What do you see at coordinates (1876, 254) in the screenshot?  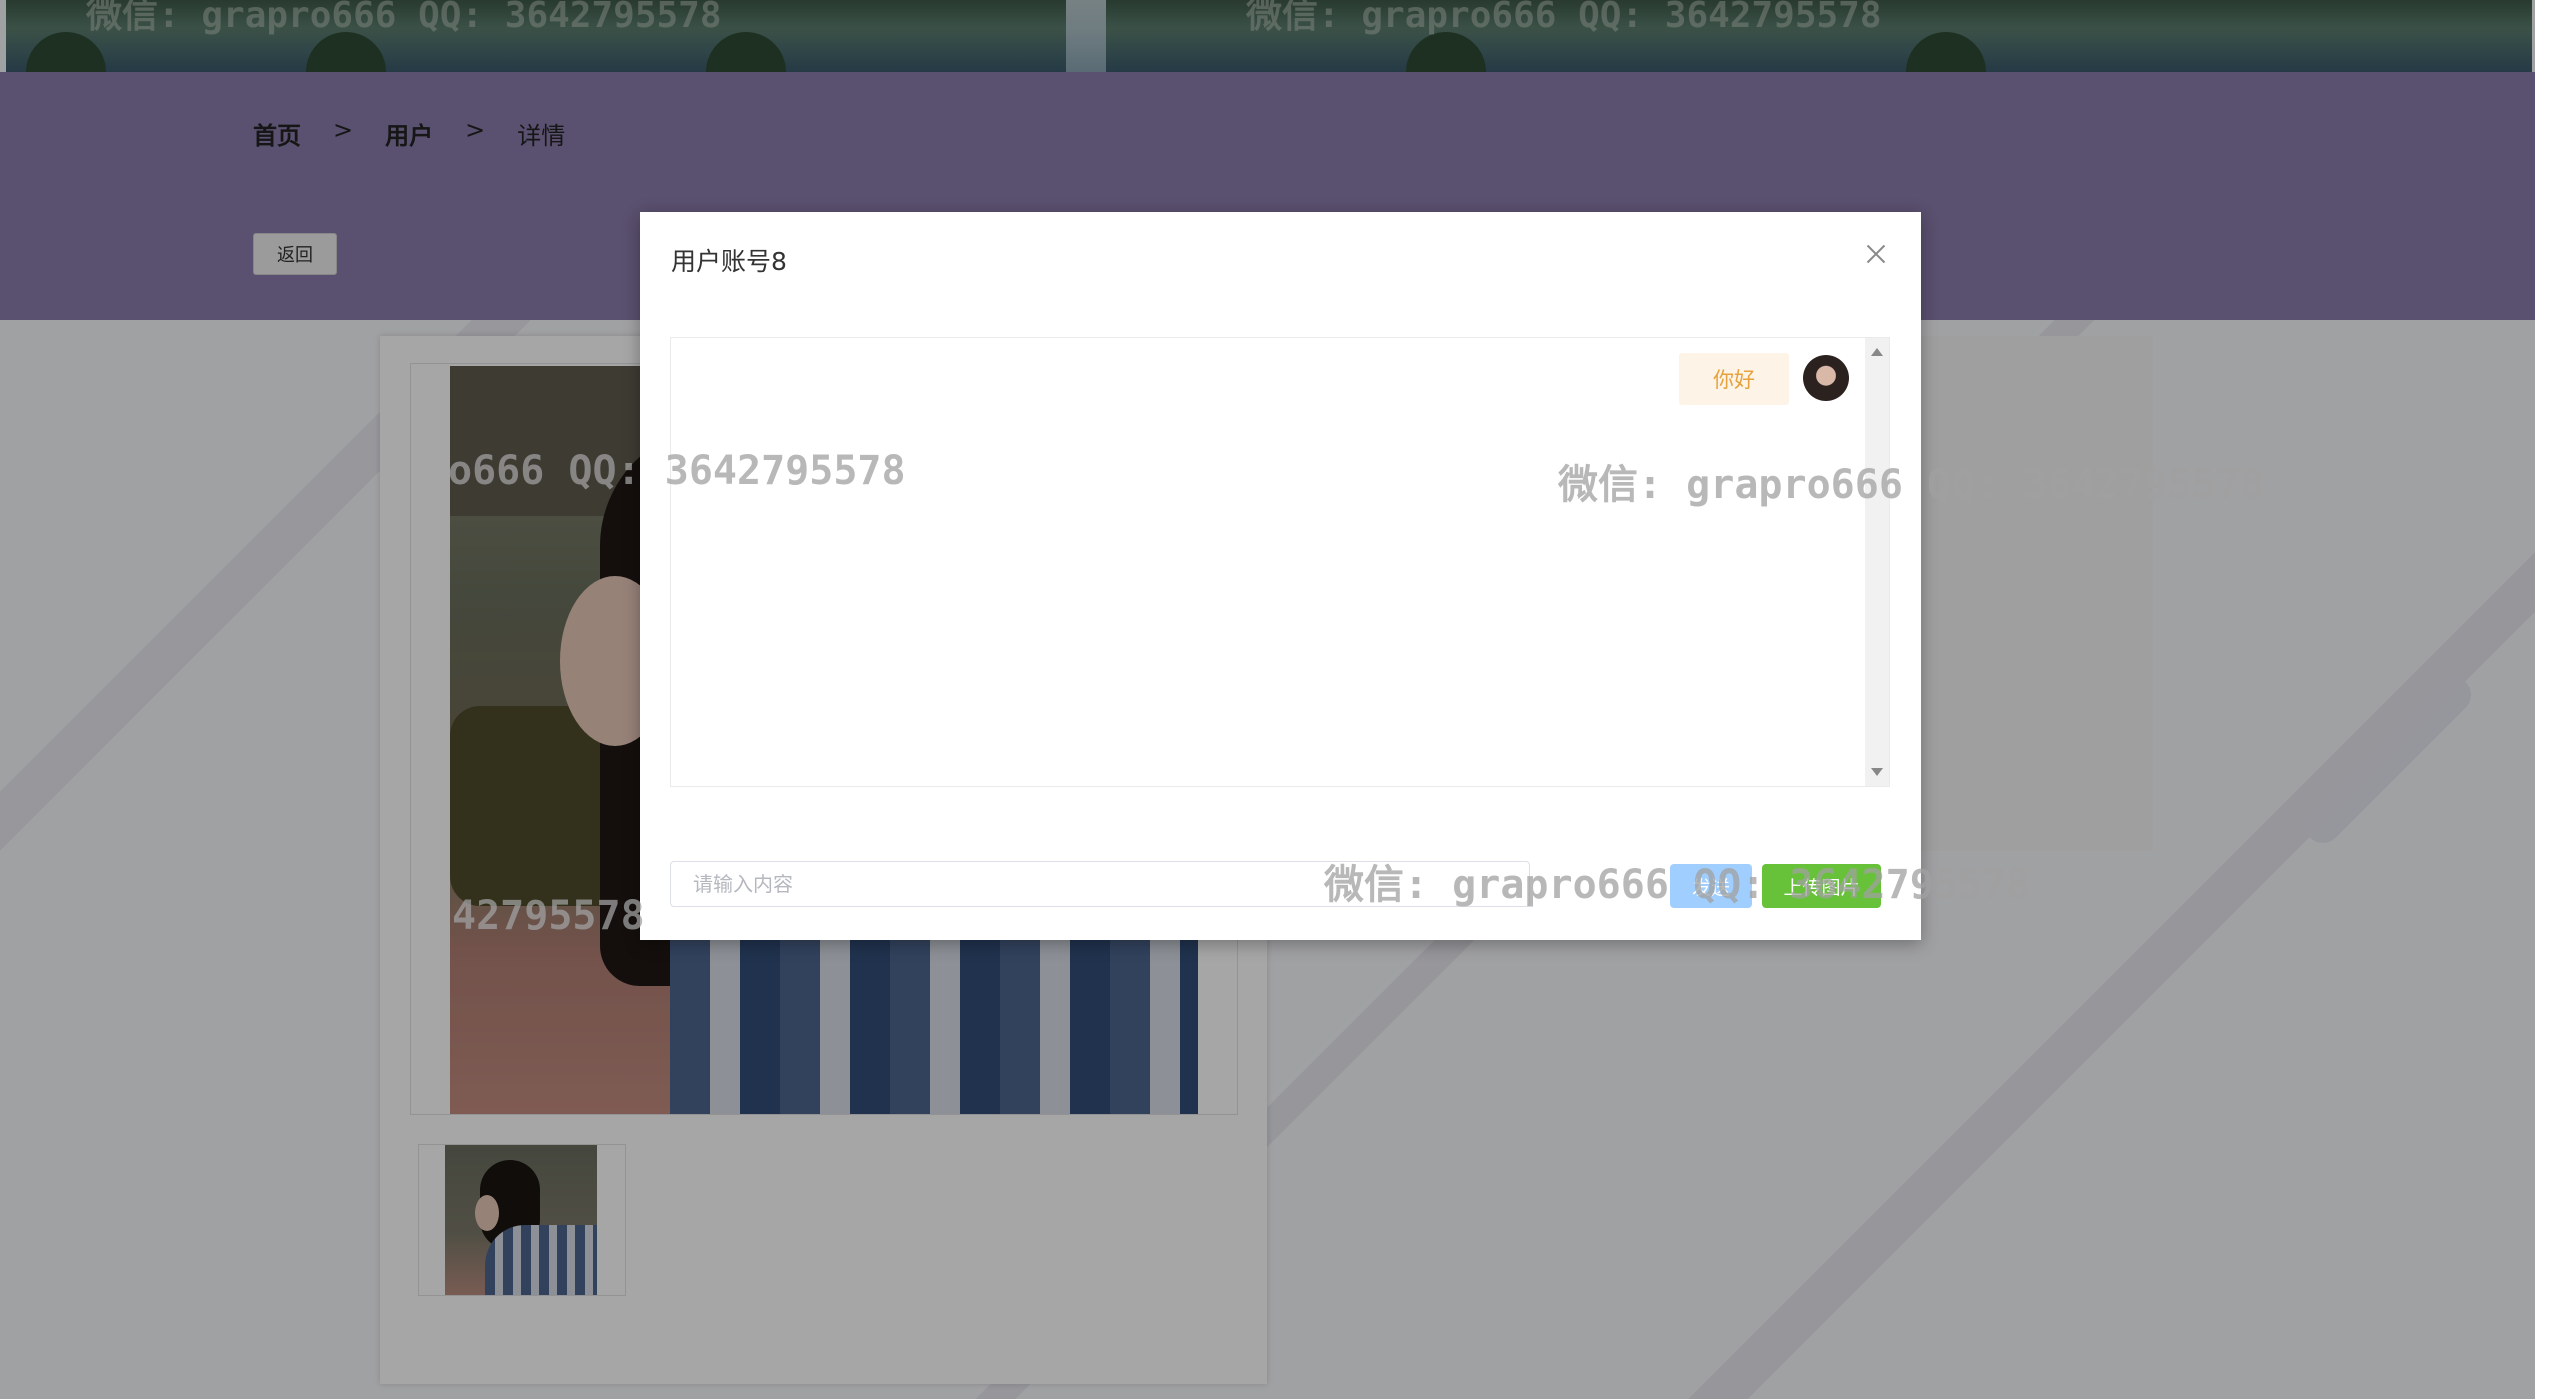 I see `close-icon` at bounding box center [1876, 254].